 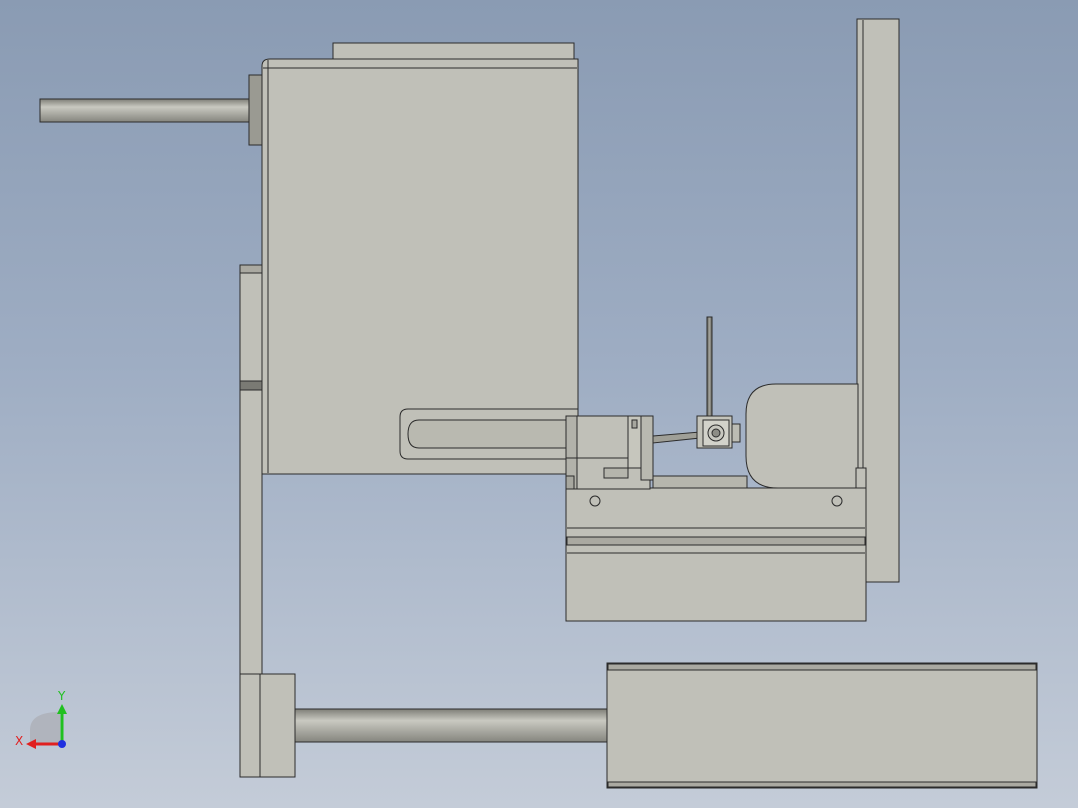 What do you see at coordinates (46, 726) in the screenshot?
I see `view-triad` at bounding box center [46, 726].